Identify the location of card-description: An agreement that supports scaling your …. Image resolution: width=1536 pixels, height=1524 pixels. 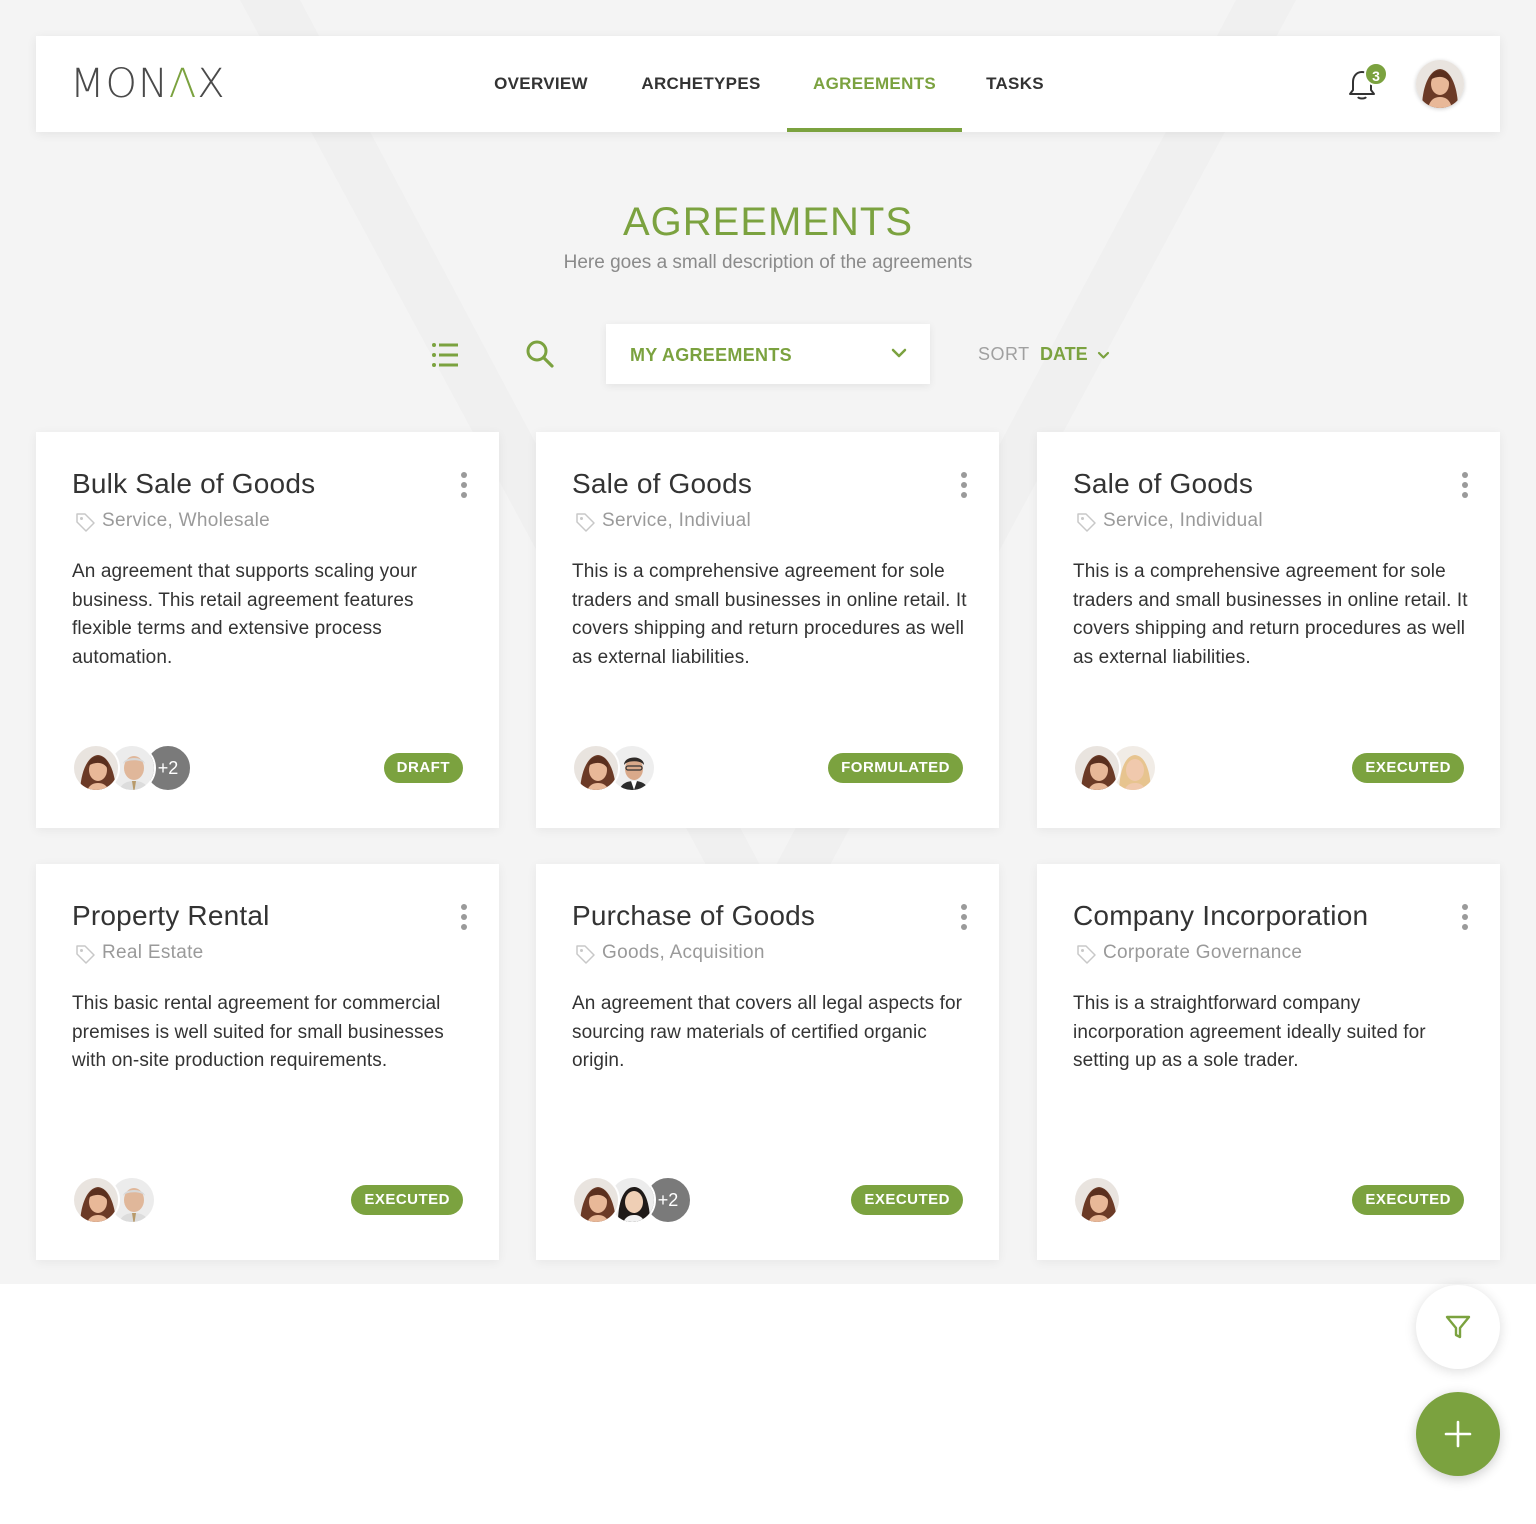
(245, 614).